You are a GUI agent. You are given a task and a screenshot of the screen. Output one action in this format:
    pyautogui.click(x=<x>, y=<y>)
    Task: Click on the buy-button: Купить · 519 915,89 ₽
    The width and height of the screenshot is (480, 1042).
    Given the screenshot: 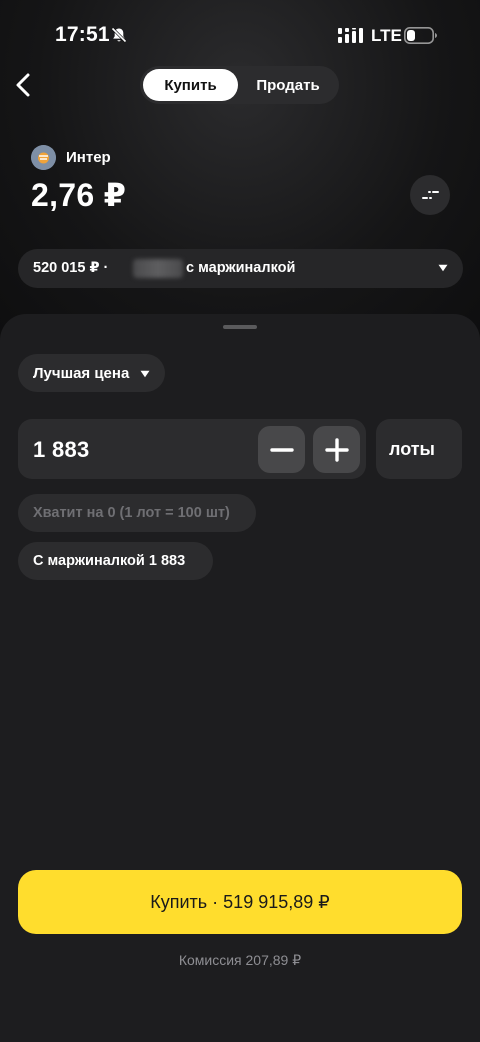 What is the action you would take?
    pyautogui.click(x=240, y=902)
    